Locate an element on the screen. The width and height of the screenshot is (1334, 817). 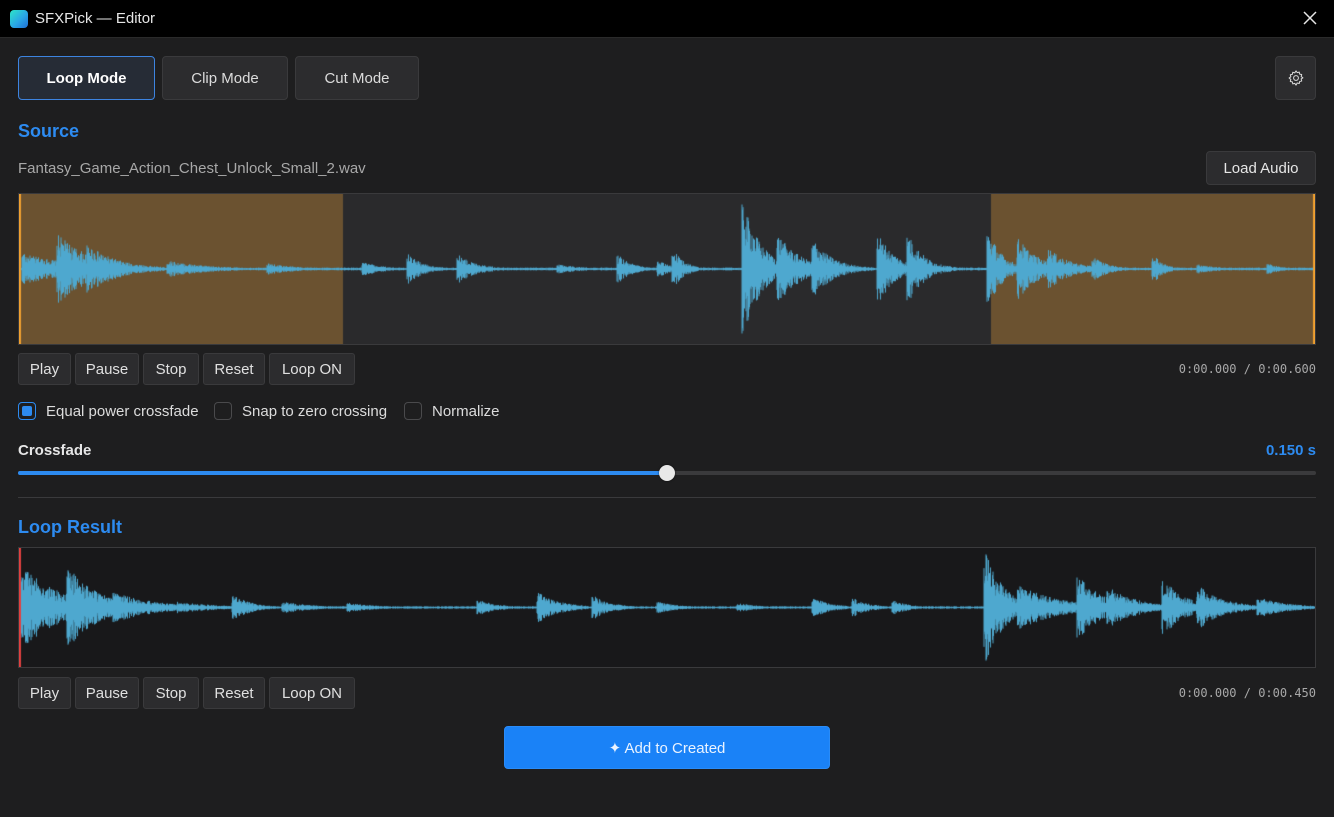
crossfade-label: Crossfade is located at coordinates (55, 450).